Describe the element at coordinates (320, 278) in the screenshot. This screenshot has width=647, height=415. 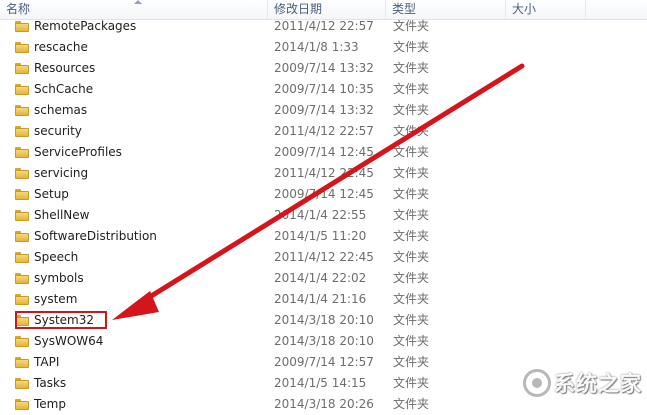
I see `folder-modified-date: 2014/1/4 22:02` at that location.